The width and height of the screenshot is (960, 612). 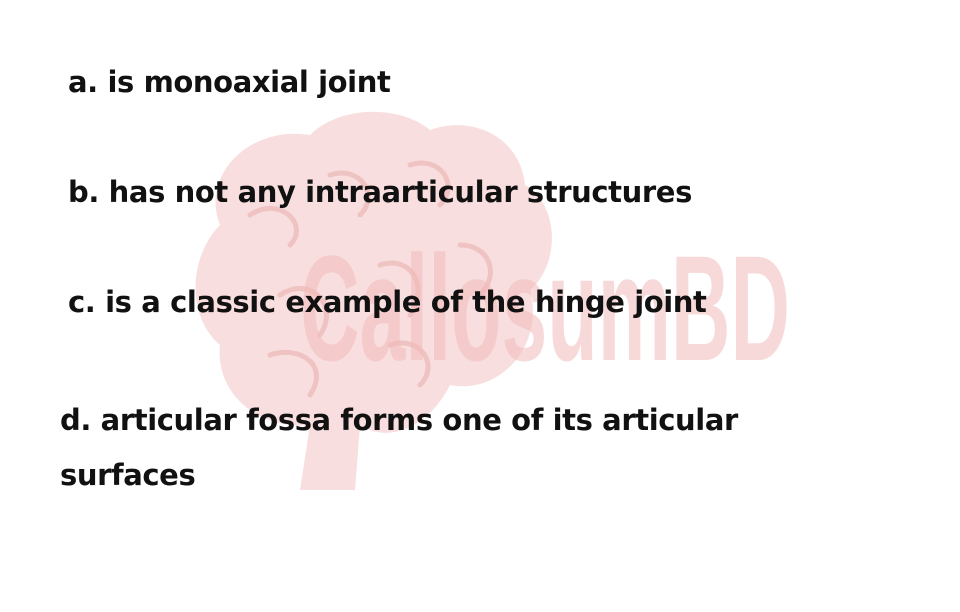 I want to click on option-a: a. is monoaxial joint, so click(x=229, y=82).